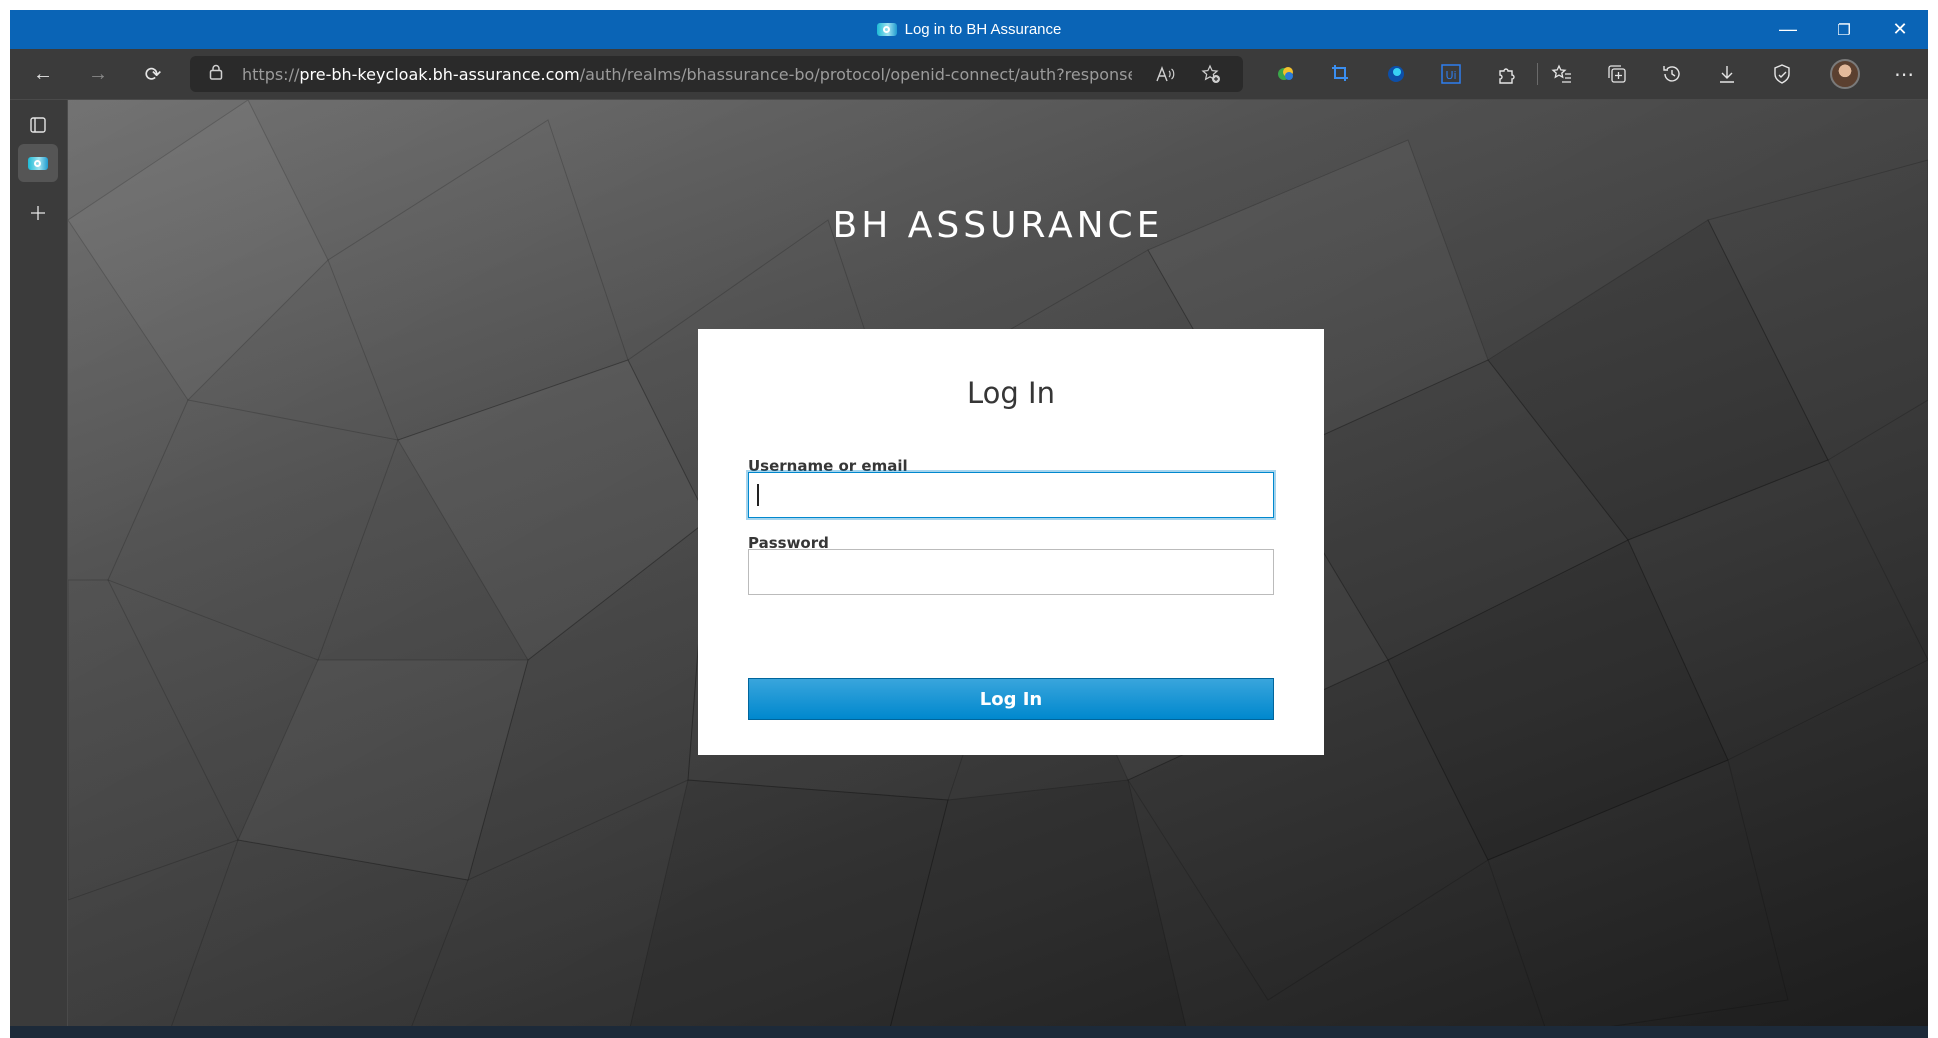 The height and width of the screenshot is (1038, 1938). I want to click on back-button: ←, so click(43, 74).